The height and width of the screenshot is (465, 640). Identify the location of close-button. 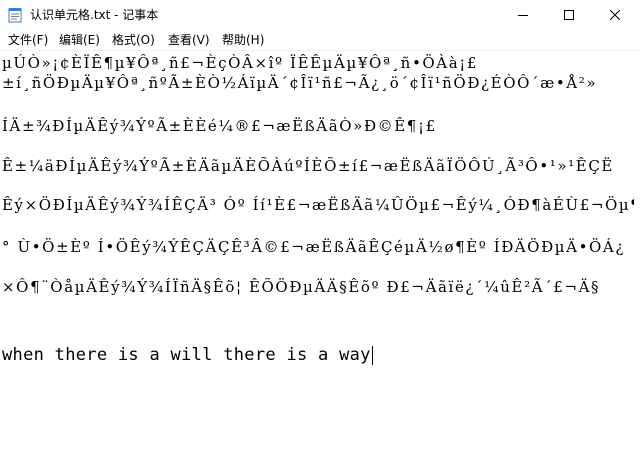
(615, 15).